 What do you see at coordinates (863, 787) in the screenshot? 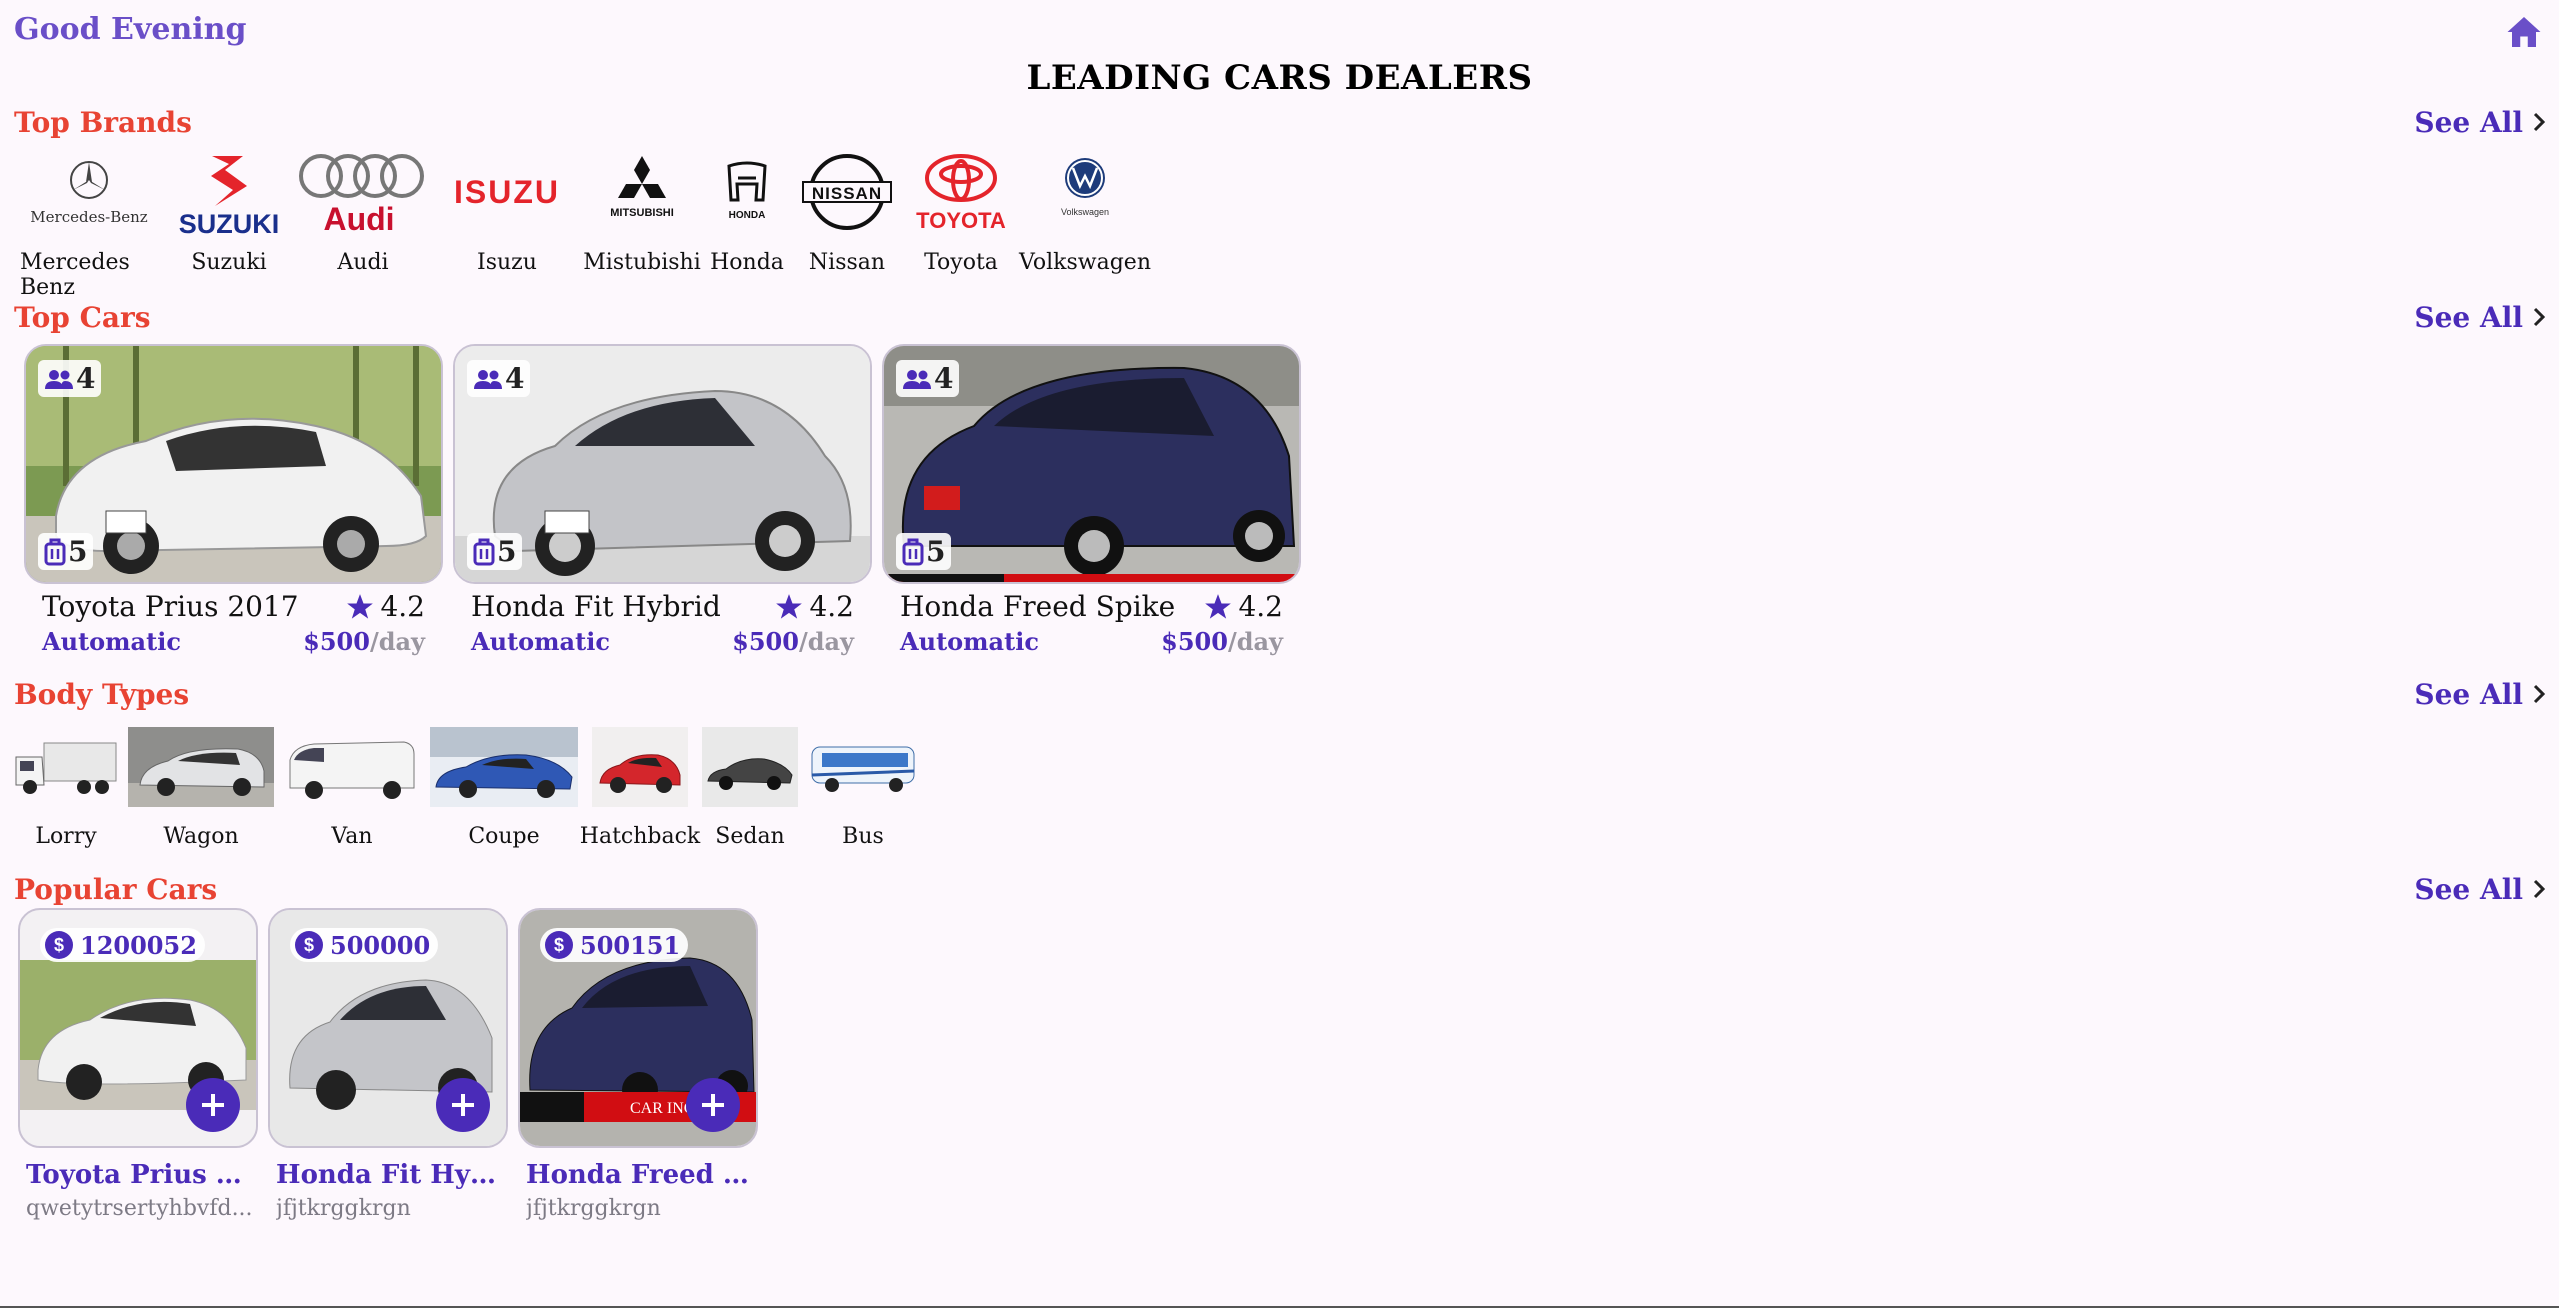
I see `body-type-bus: Bus` at bounding box center [863, 787].